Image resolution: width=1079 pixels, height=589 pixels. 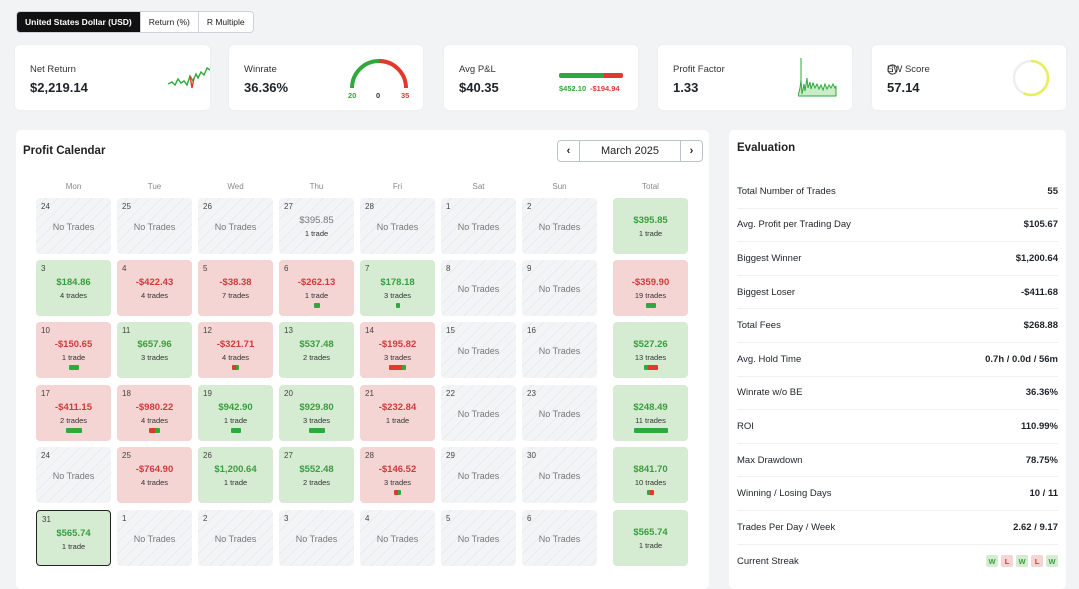 What do you see at coordinates (794, 225) in the screenshot?
I see `evaluation-label: Avg. Profit per Trading Day` at bounding box center [794, 225].